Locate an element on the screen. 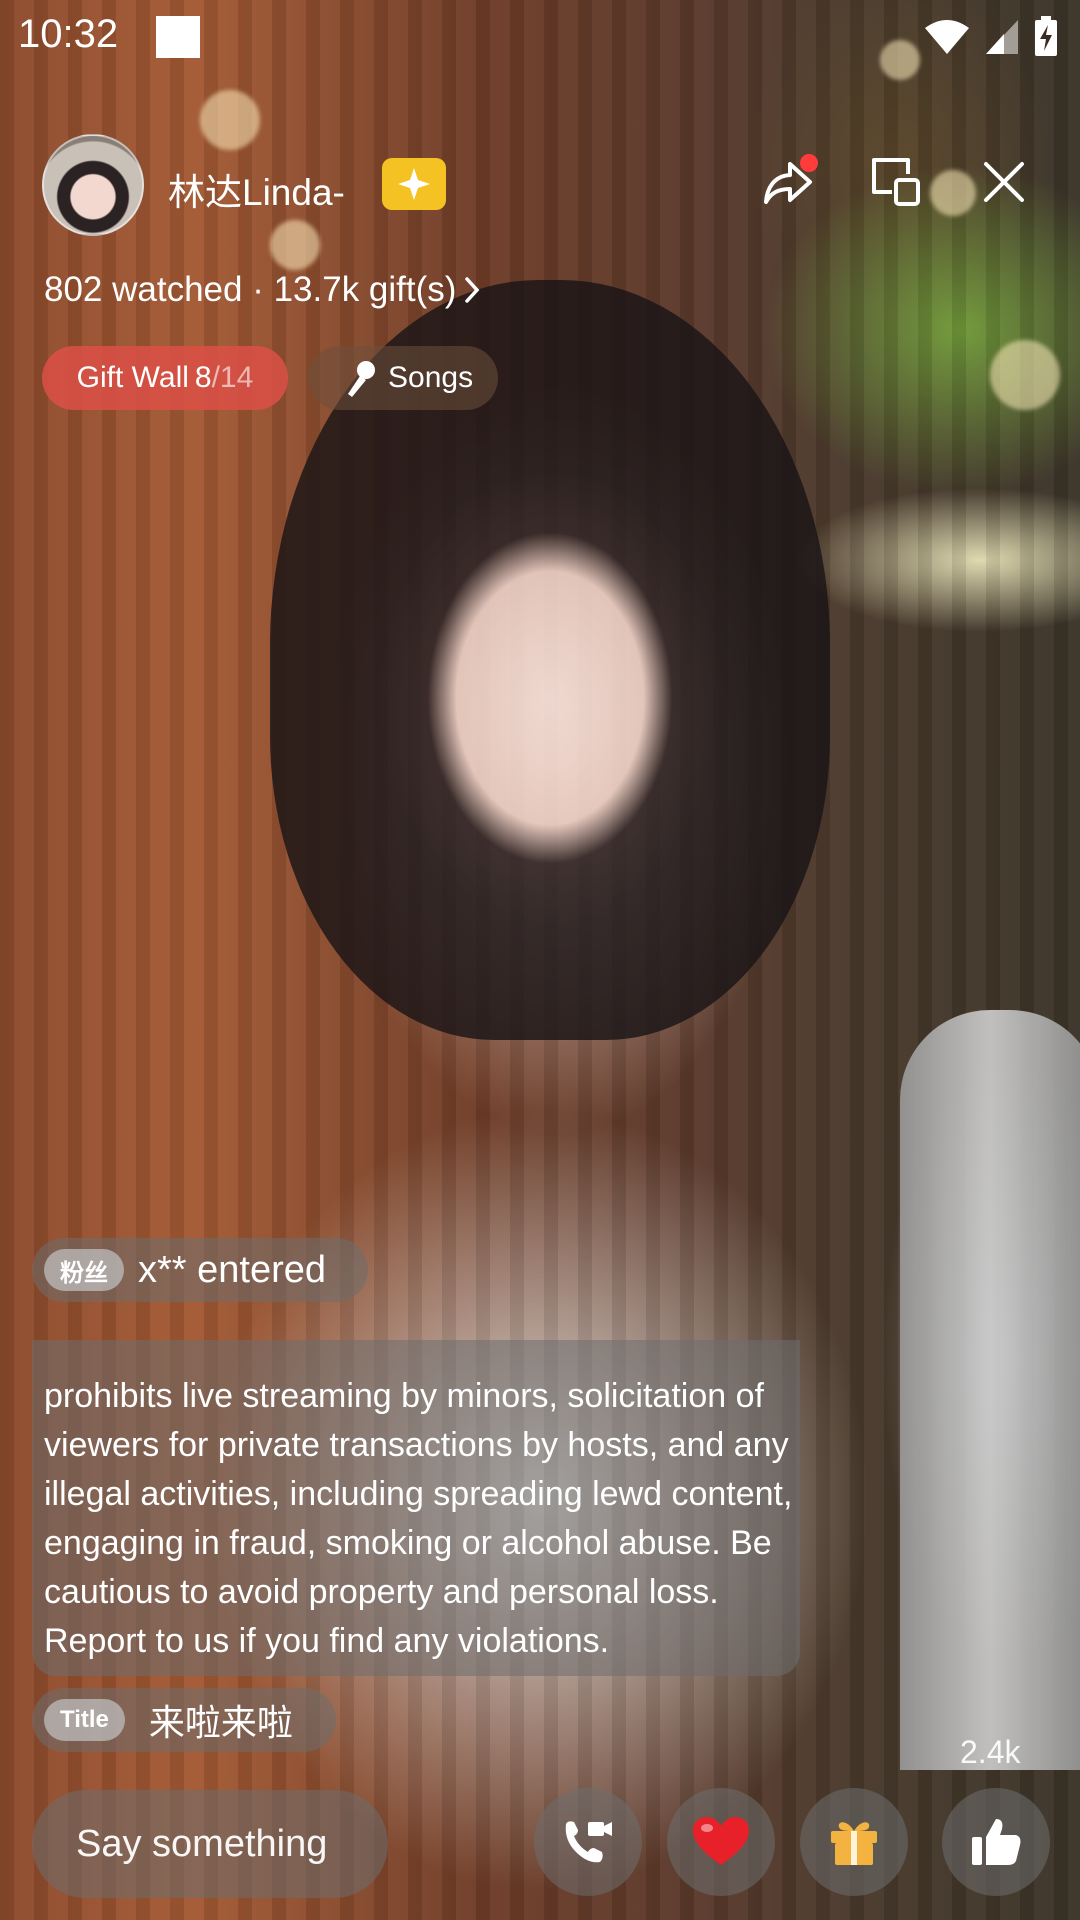 The width and height of the screenshot is (1080, 1920). sparkle-icon is located at coordinates (414, 184).